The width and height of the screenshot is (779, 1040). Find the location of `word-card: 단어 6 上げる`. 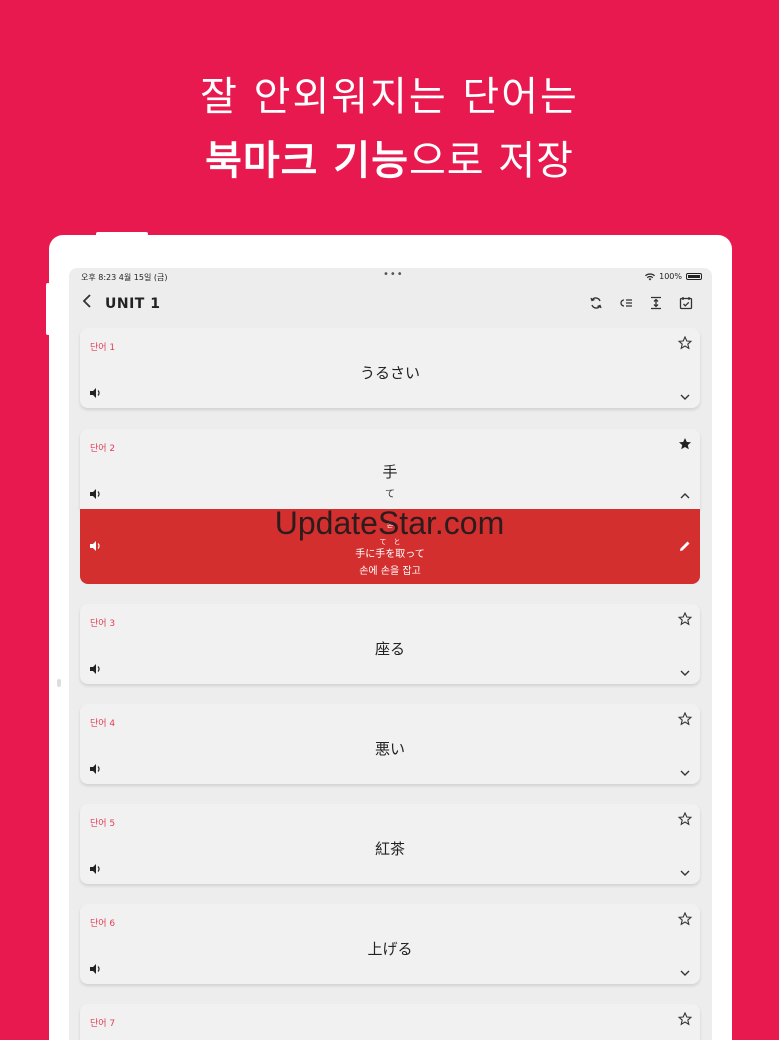

word-card: 단어 6 上げる is located at coordinates (390, 944).